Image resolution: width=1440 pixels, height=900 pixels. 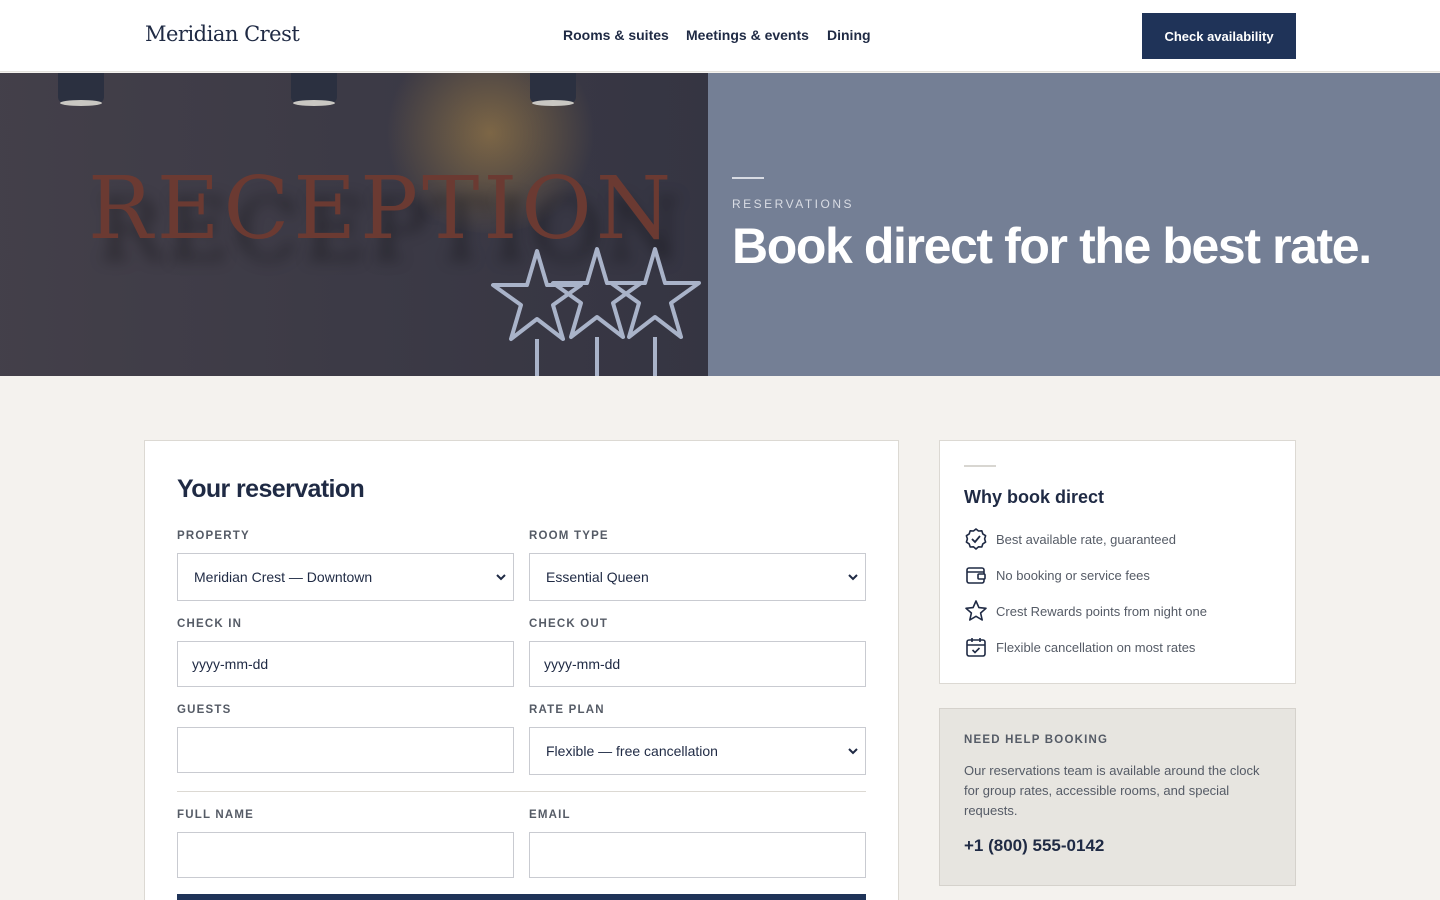 What do you see at coordinates (271, 489) in the screenshot?
I see `form-title: Your reservation` at bounding box center [271, 489].